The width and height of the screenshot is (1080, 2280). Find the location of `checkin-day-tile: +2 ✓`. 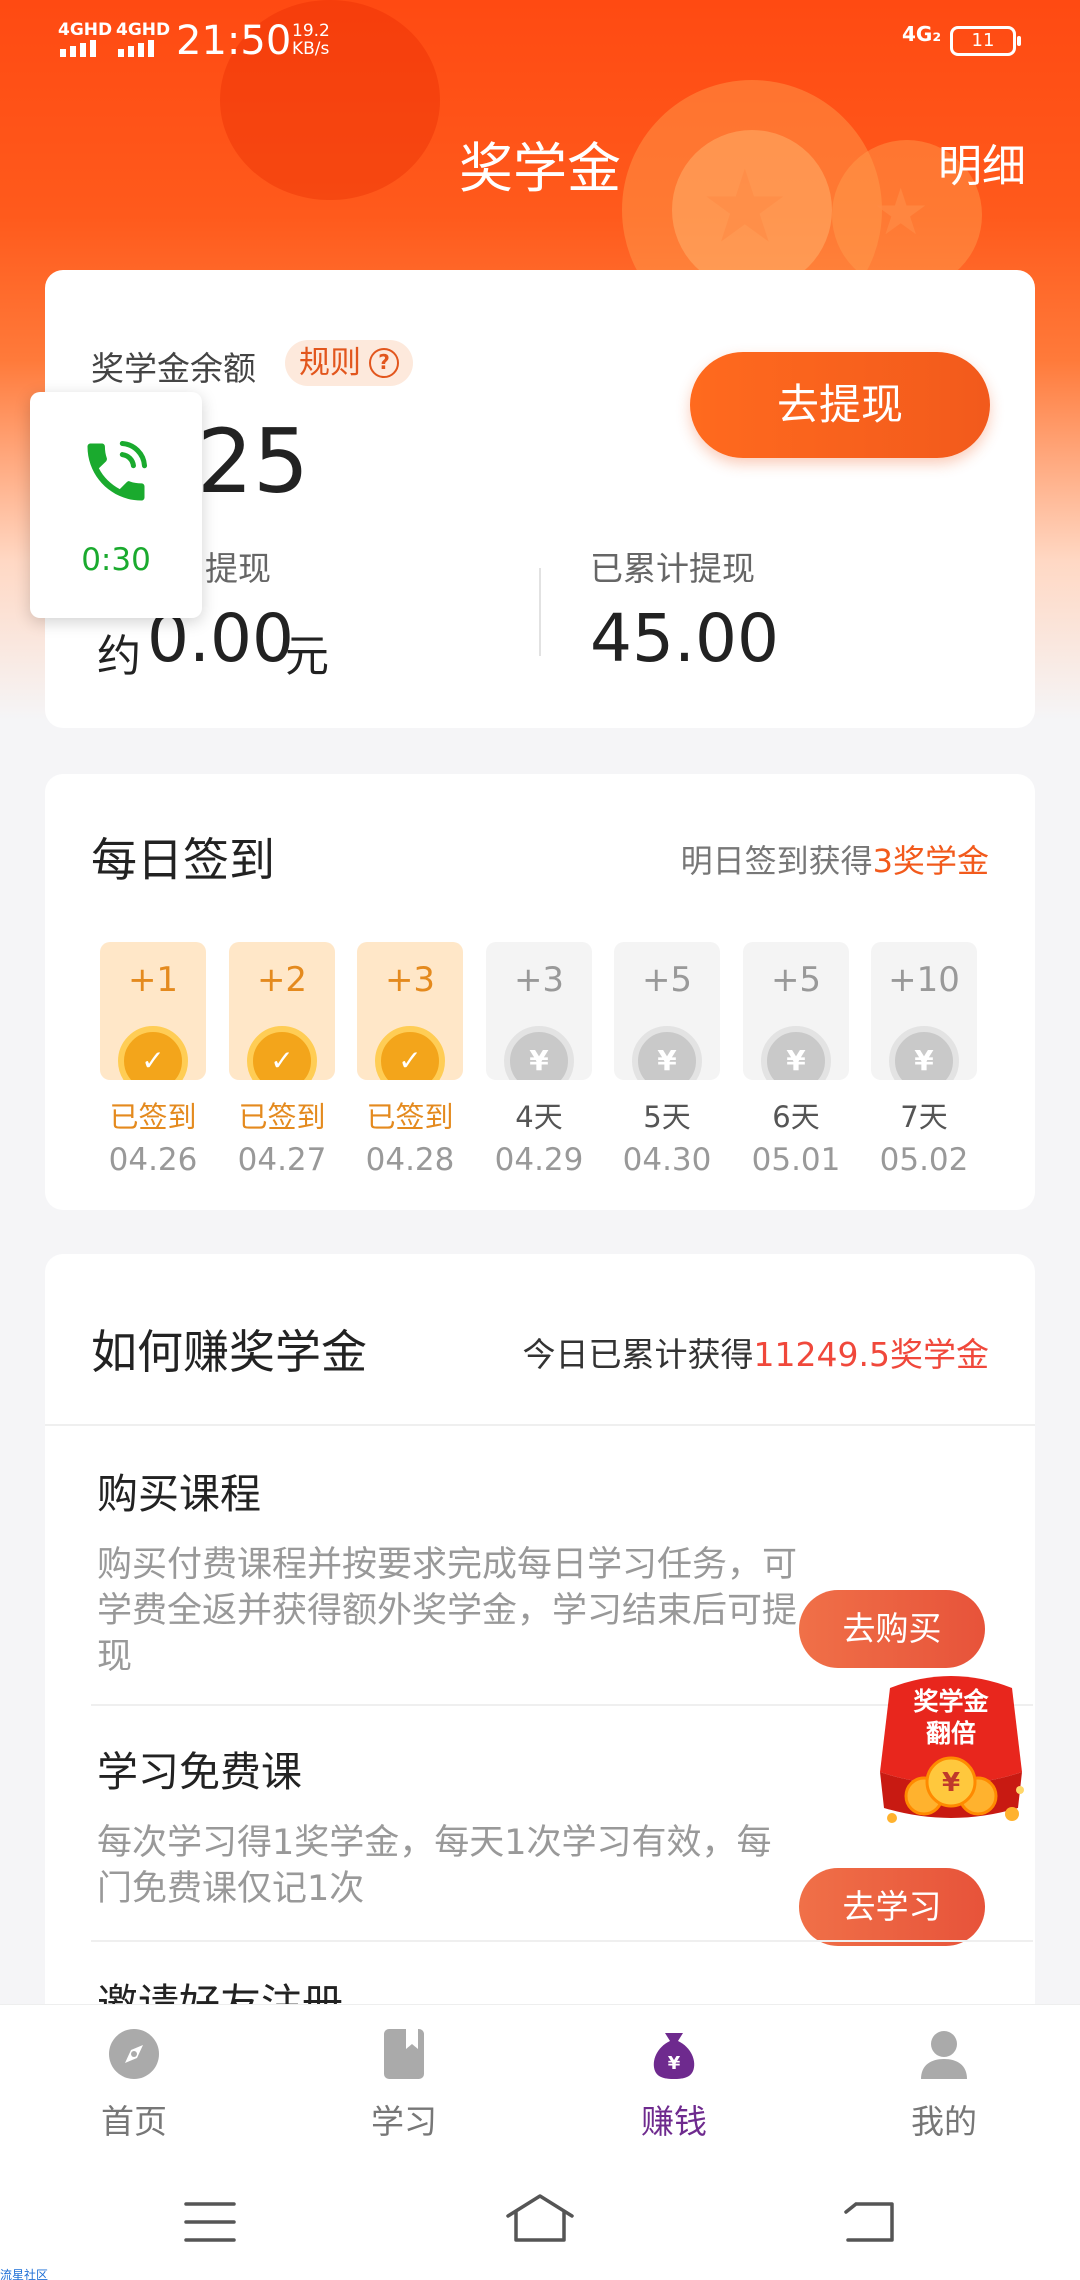

checkin-day-tile: +2 ✓ is located at coordinates (282, 1011).